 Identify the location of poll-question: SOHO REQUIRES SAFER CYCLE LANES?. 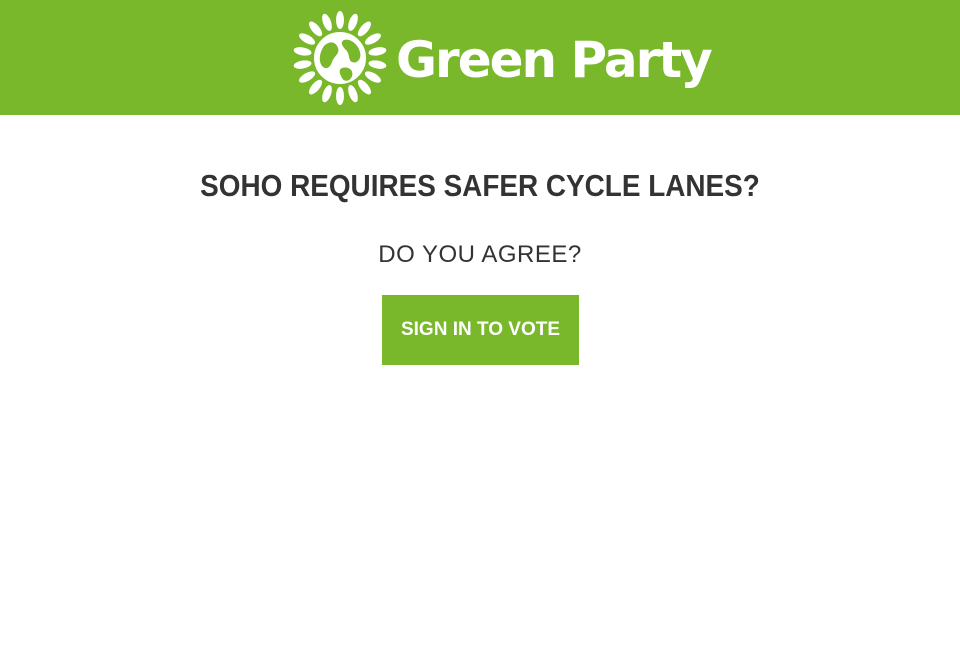
(480, 185).